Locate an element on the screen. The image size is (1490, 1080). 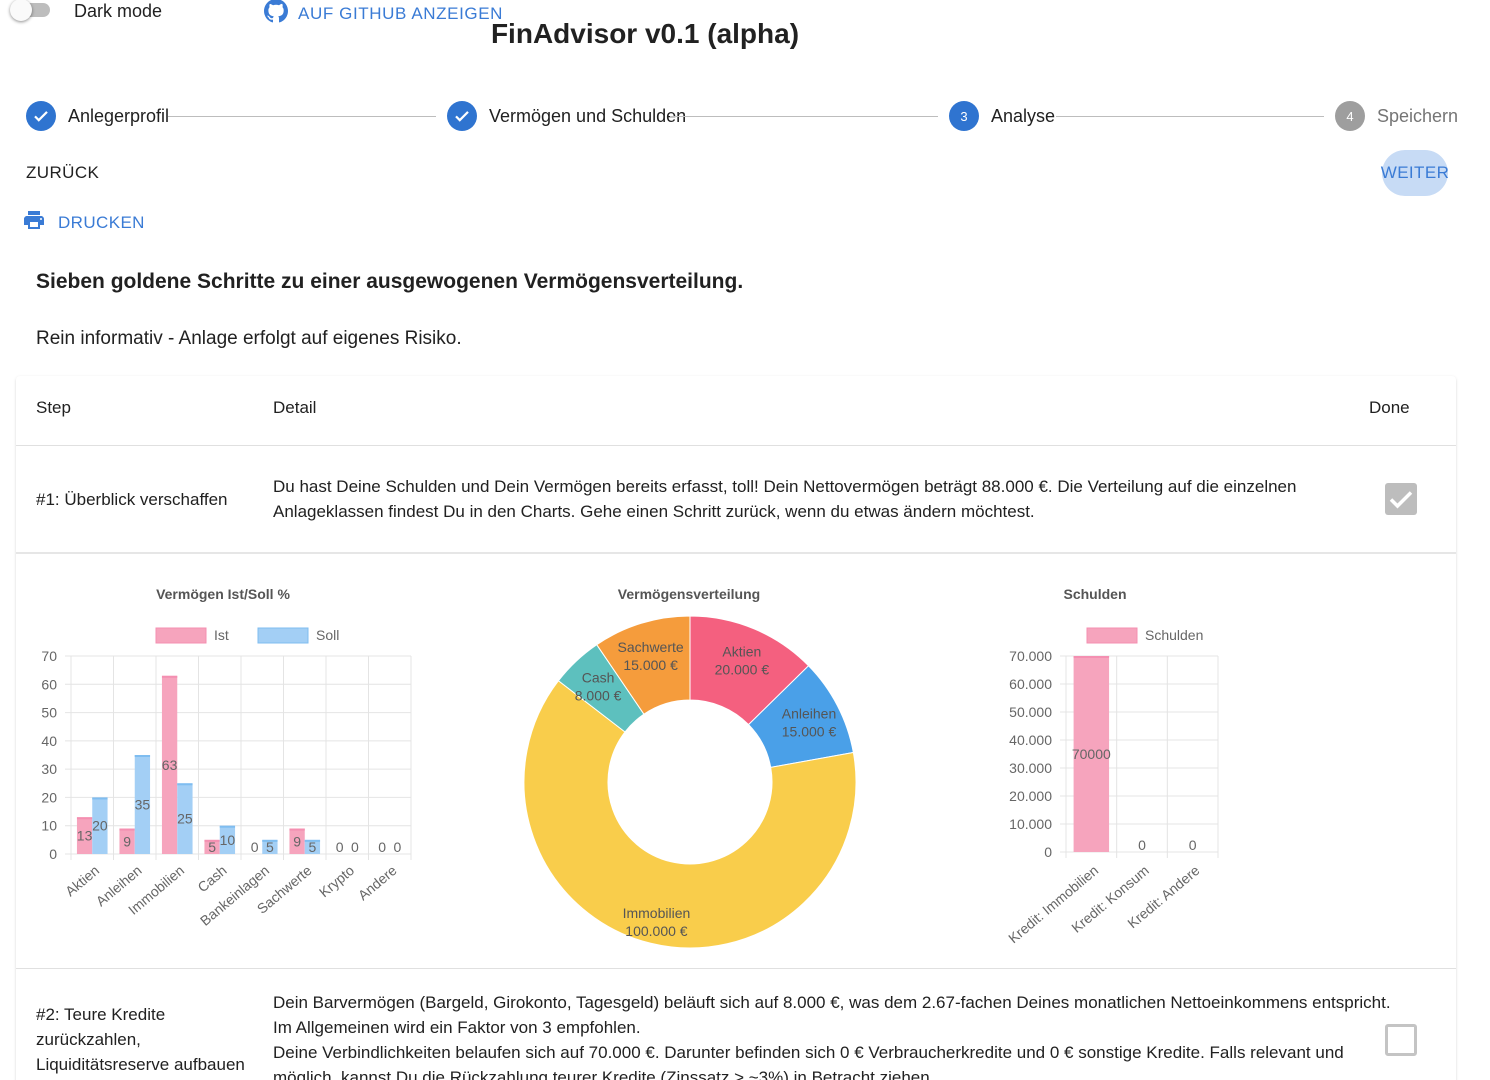
slice-name-label: Anleihen is located at coordinates (809, 713).